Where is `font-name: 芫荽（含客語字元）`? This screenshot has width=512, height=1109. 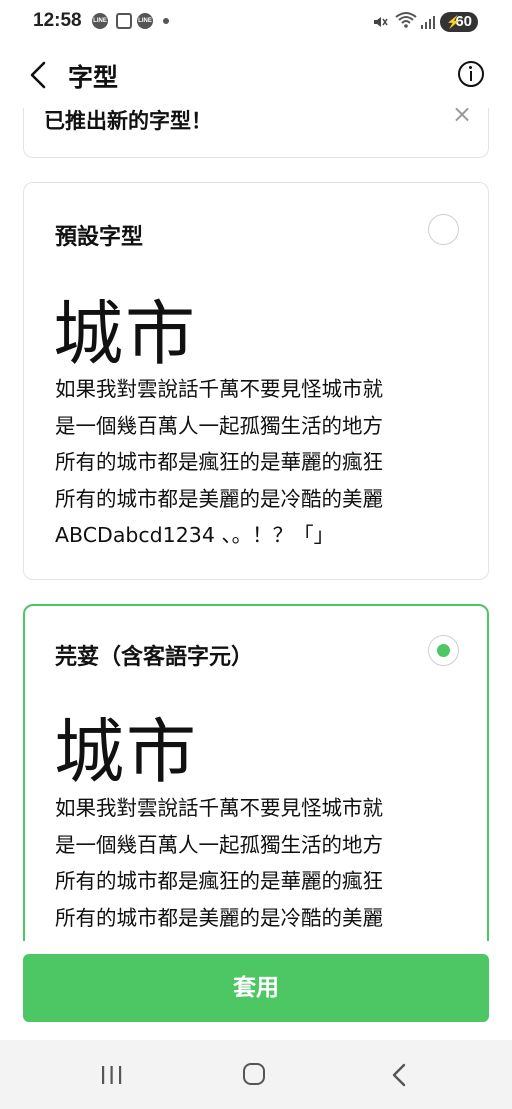 font-name: 芫荽（含客語字元） is located at coordinates (154, 657).